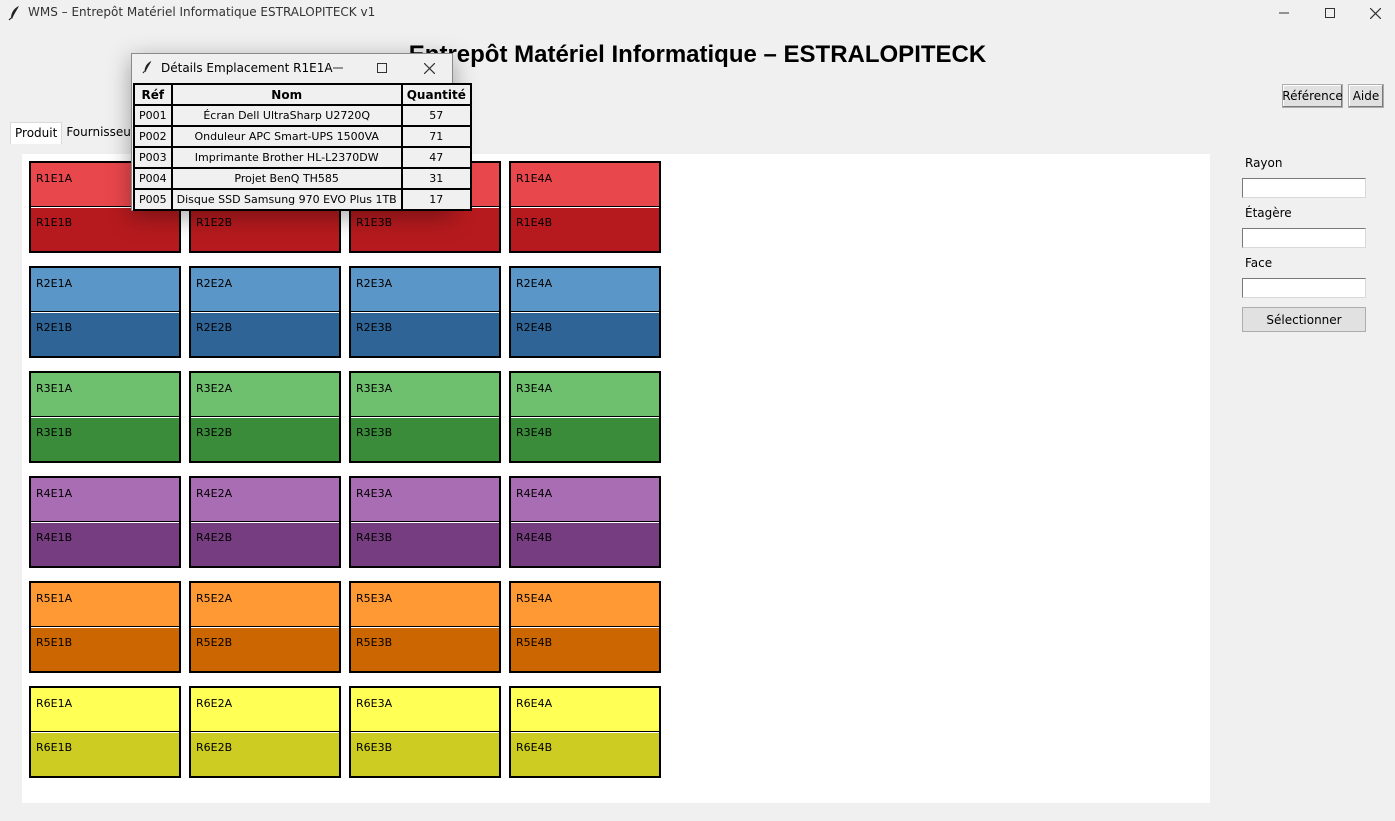 The height and width of the screenshot is (821, 1395). I want to click on storage-bay: R4E1A R4E1B, so click(105, 522).